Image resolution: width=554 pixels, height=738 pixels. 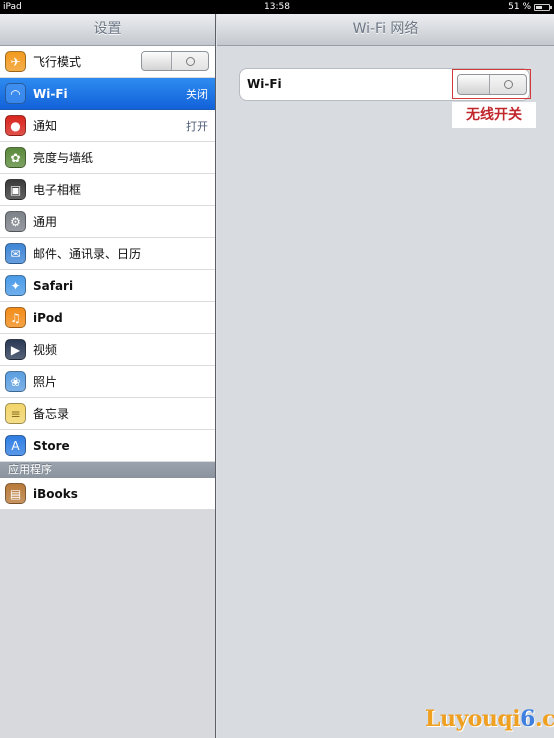 I want to click on app-store-icon: A, so click(x=15, y=445).